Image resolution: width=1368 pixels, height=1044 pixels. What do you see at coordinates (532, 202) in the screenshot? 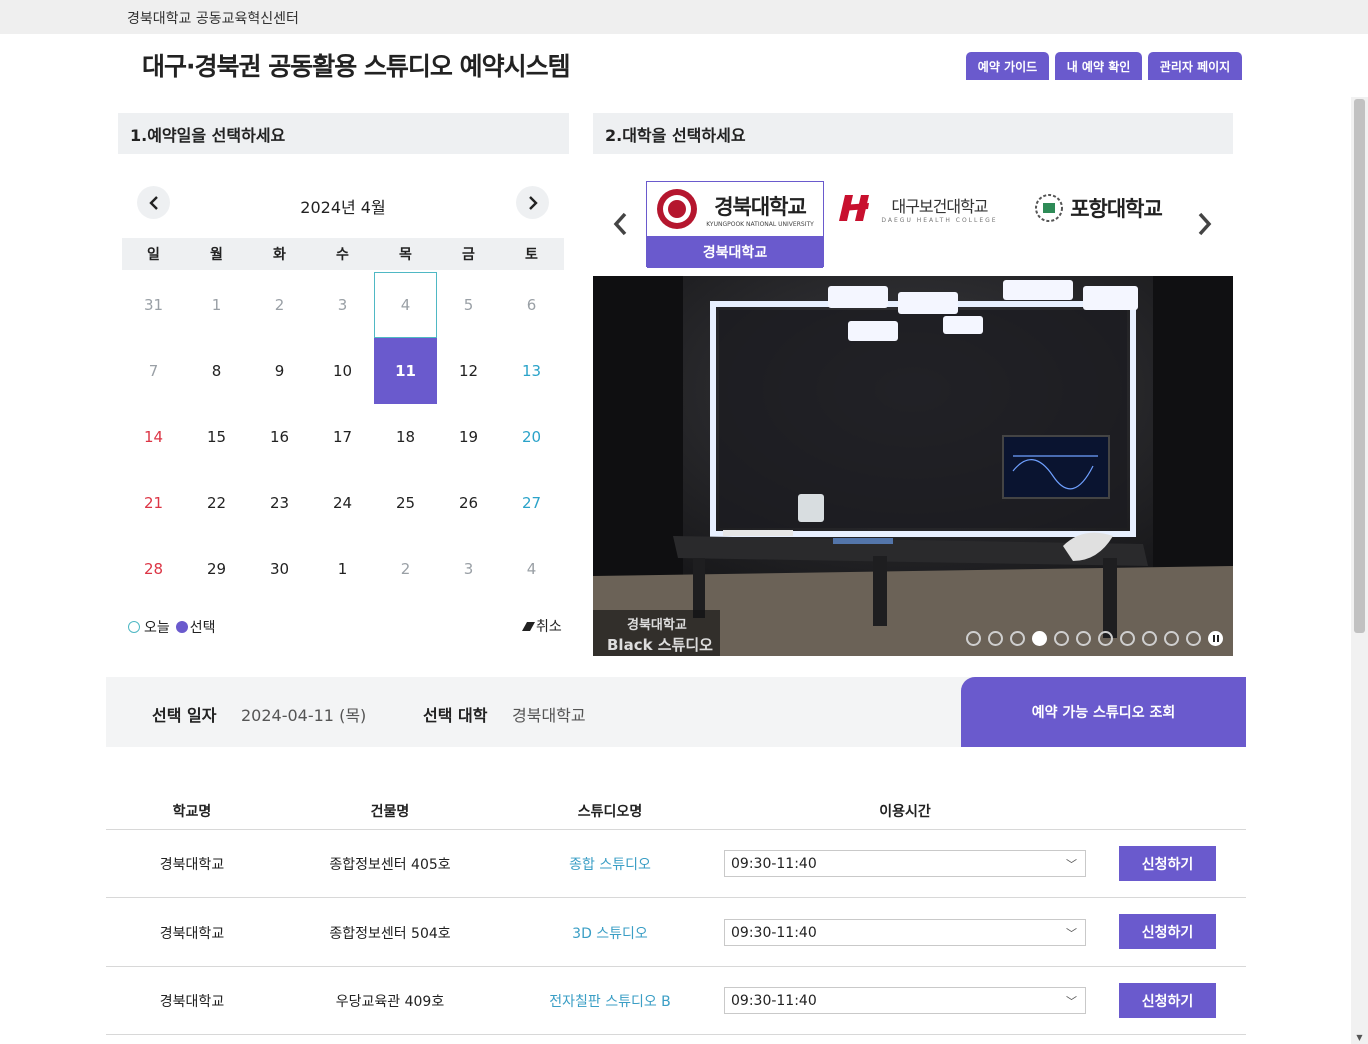
I see `next-month-button` at bounding box center [532, 202].